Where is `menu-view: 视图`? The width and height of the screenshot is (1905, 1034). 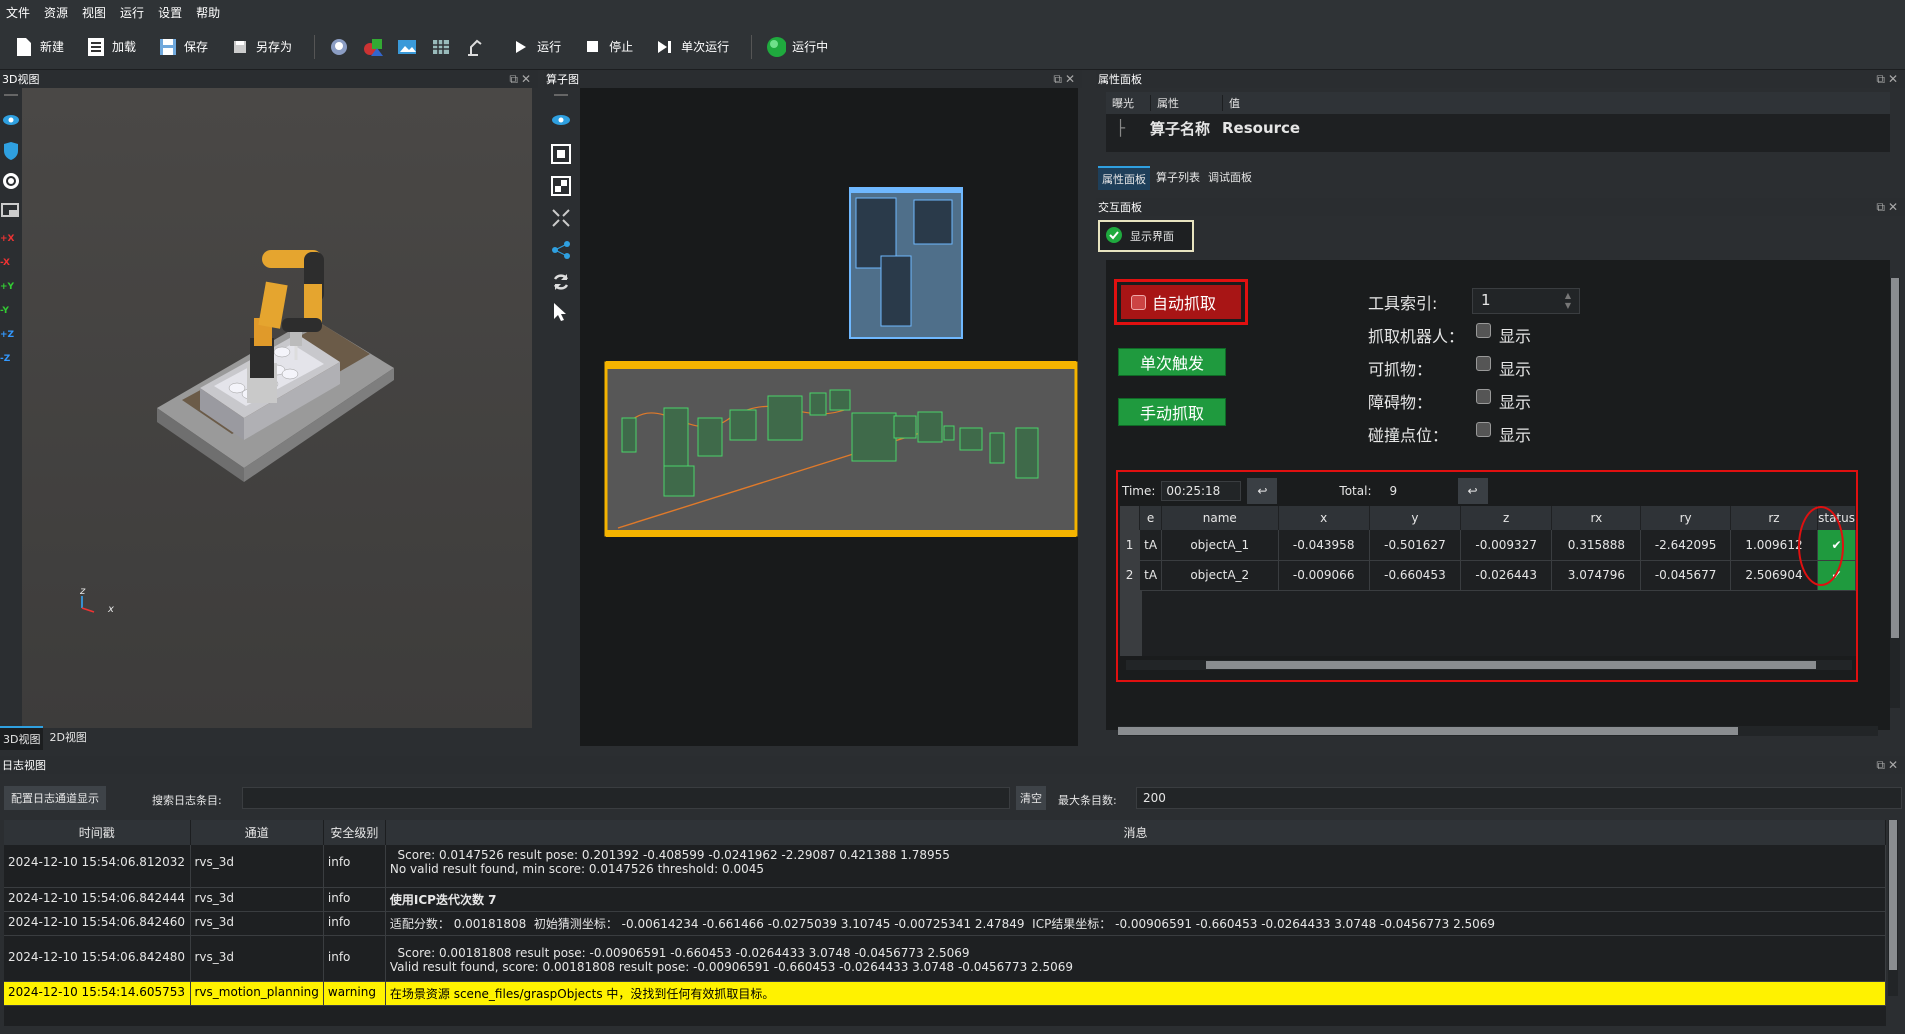 menu-view: 视图 is located at coordinates (94, 12).